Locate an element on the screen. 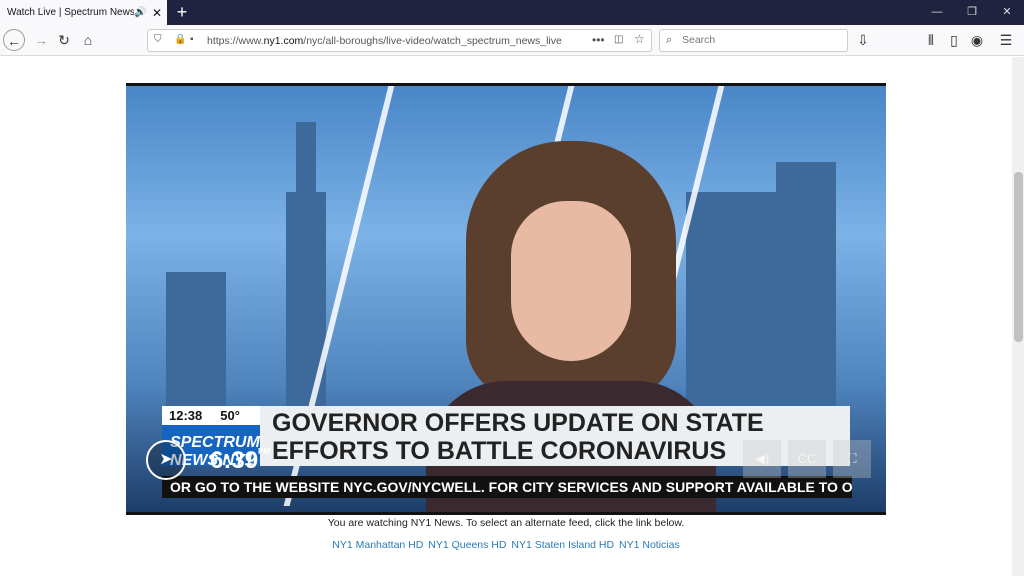  lock-warning-icon: 🔒 is located at coordinates (180, 39).